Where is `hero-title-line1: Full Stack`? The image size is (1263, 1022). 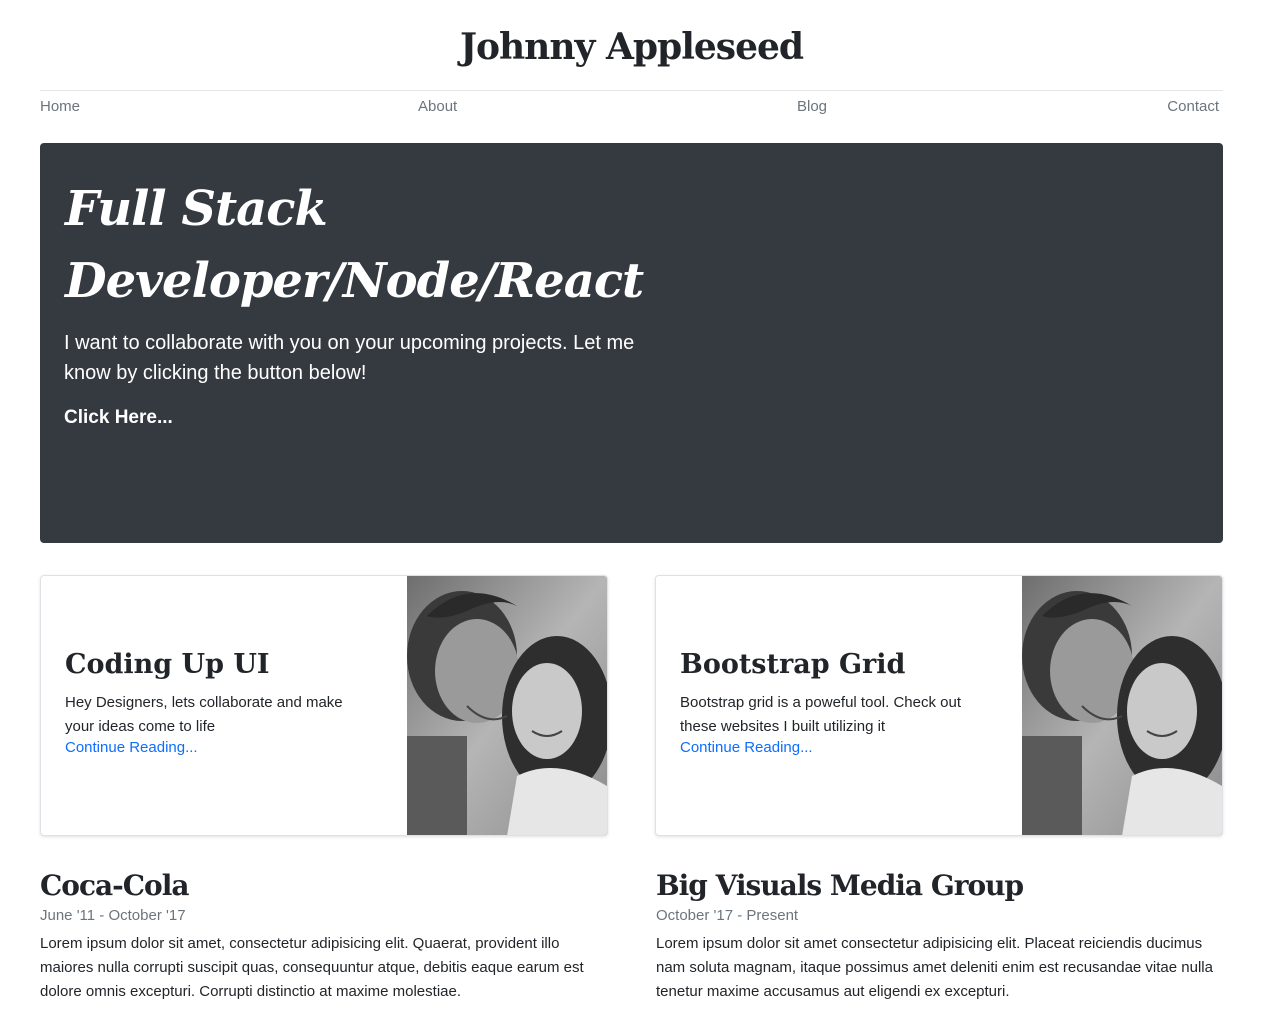 hero-title-line1: Full Stack is located at coordinates (196, 209).